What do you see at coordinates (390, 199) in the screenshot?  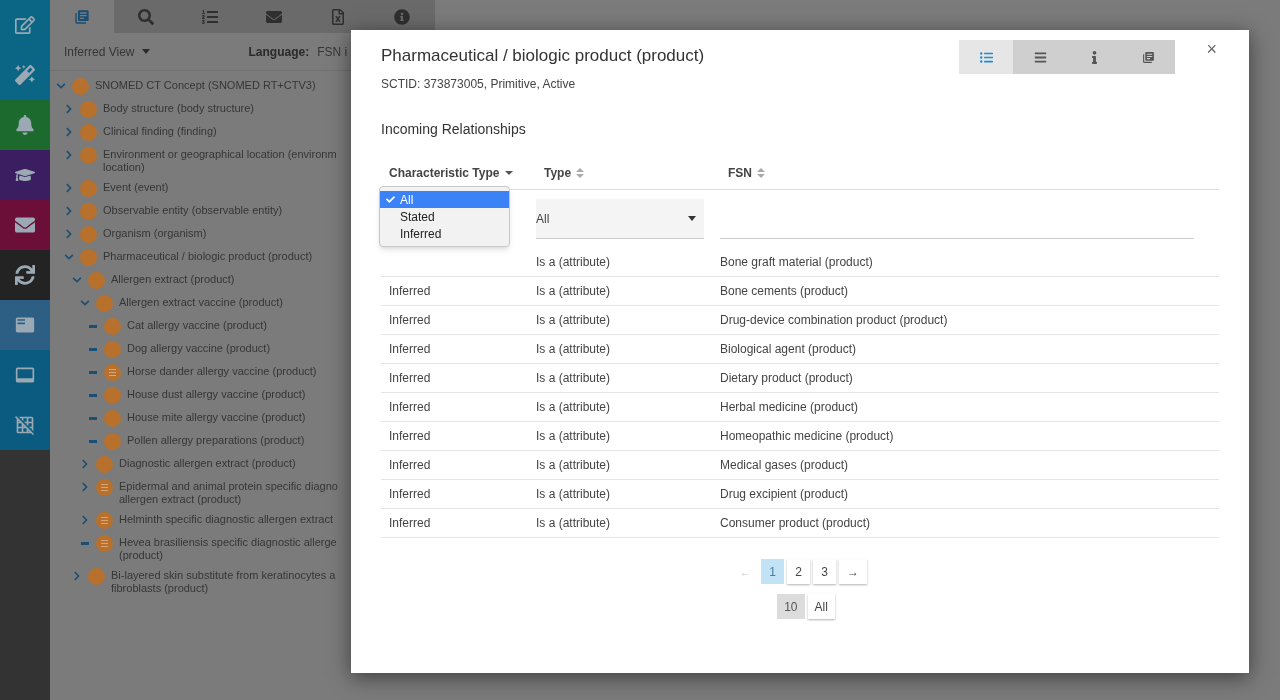 I see `check-icon` at bounding box center [390, 199].